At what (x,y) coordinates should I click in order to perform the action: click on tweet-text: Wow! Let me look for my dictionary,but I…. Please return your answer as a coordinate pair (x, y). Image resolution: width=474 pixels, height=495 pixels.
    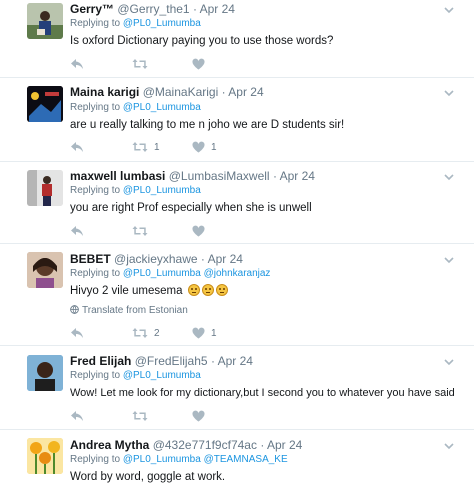
    Looking at the image, I should click on (262, 393).